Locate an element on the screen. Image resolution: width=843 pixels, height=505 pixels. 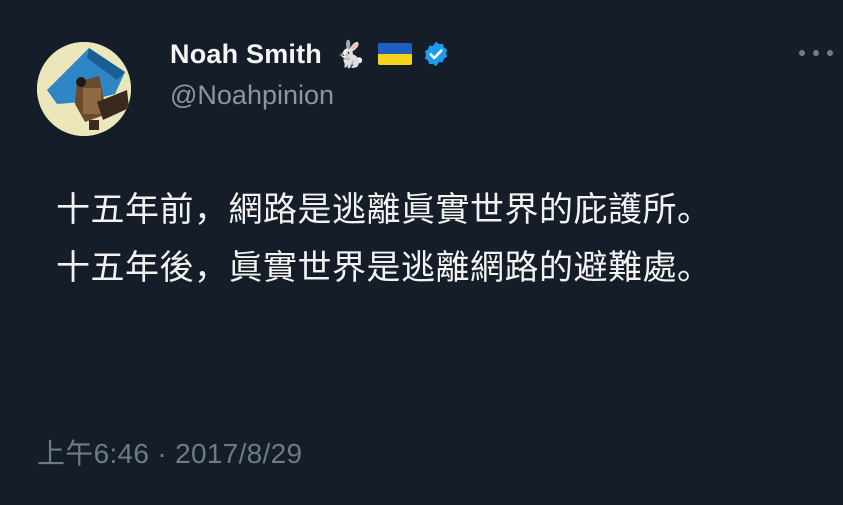
avatar is located at coordinates (84, 89).